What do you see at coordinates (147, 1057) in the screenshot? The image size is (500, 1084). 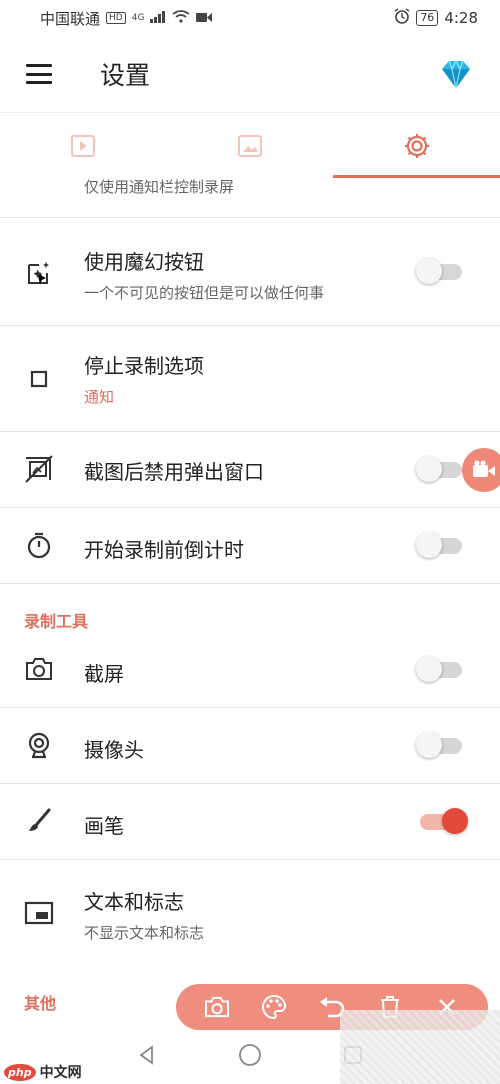 I see `back-icon` at bounding box center [147, 1057].